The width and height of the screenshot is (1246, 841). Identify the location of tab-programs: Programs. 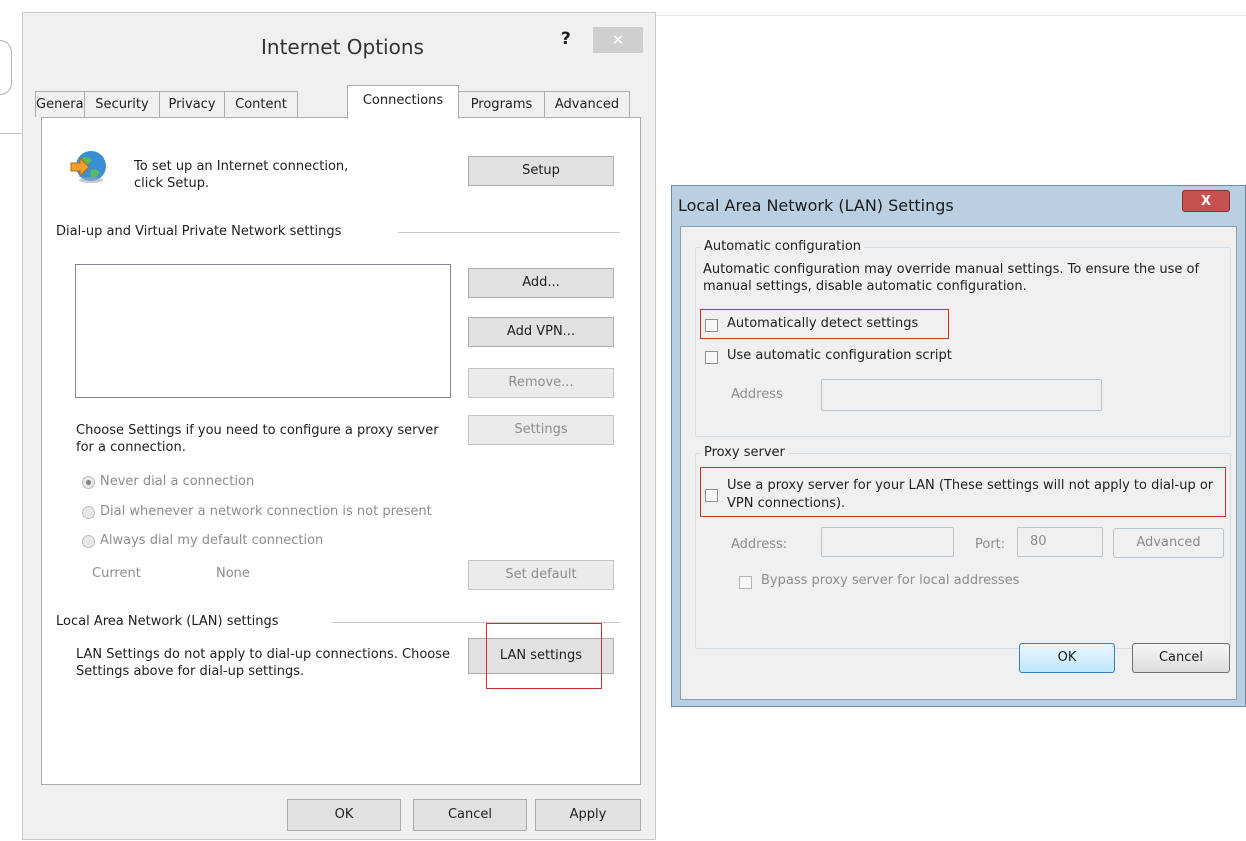
(501, 104).